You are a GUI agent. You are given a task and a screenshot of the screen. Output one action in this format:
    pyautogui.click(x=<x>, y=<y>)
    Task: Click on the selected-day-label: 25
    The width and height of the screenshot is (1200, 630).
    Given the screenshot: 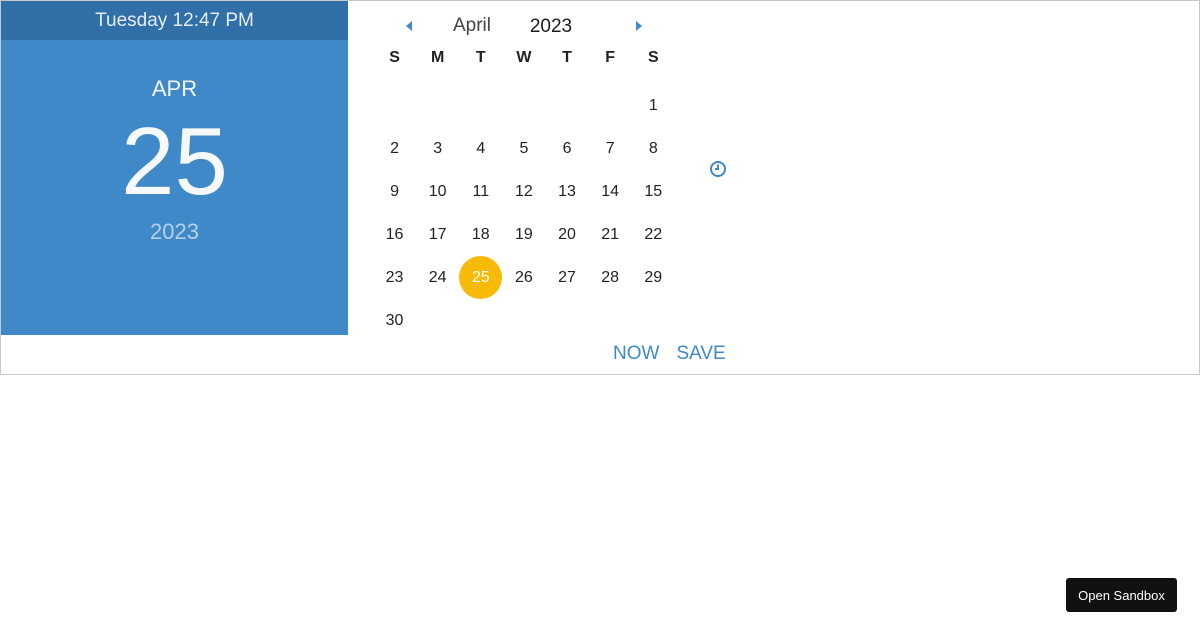 What is the action you would take?
    pyautogui.click(x=174, y=161)
    